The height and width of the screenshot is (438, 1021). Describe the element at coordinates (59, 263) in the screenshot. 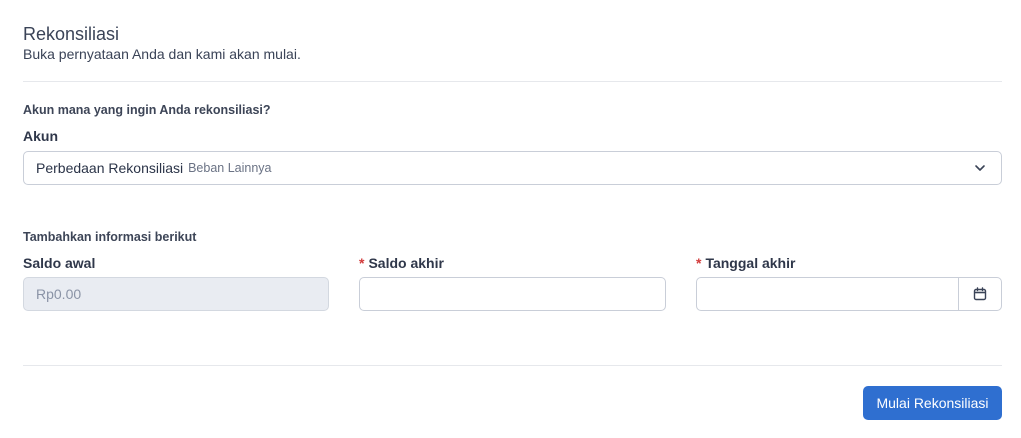

I see `opening-balance-label: Saldo awal` at that location.